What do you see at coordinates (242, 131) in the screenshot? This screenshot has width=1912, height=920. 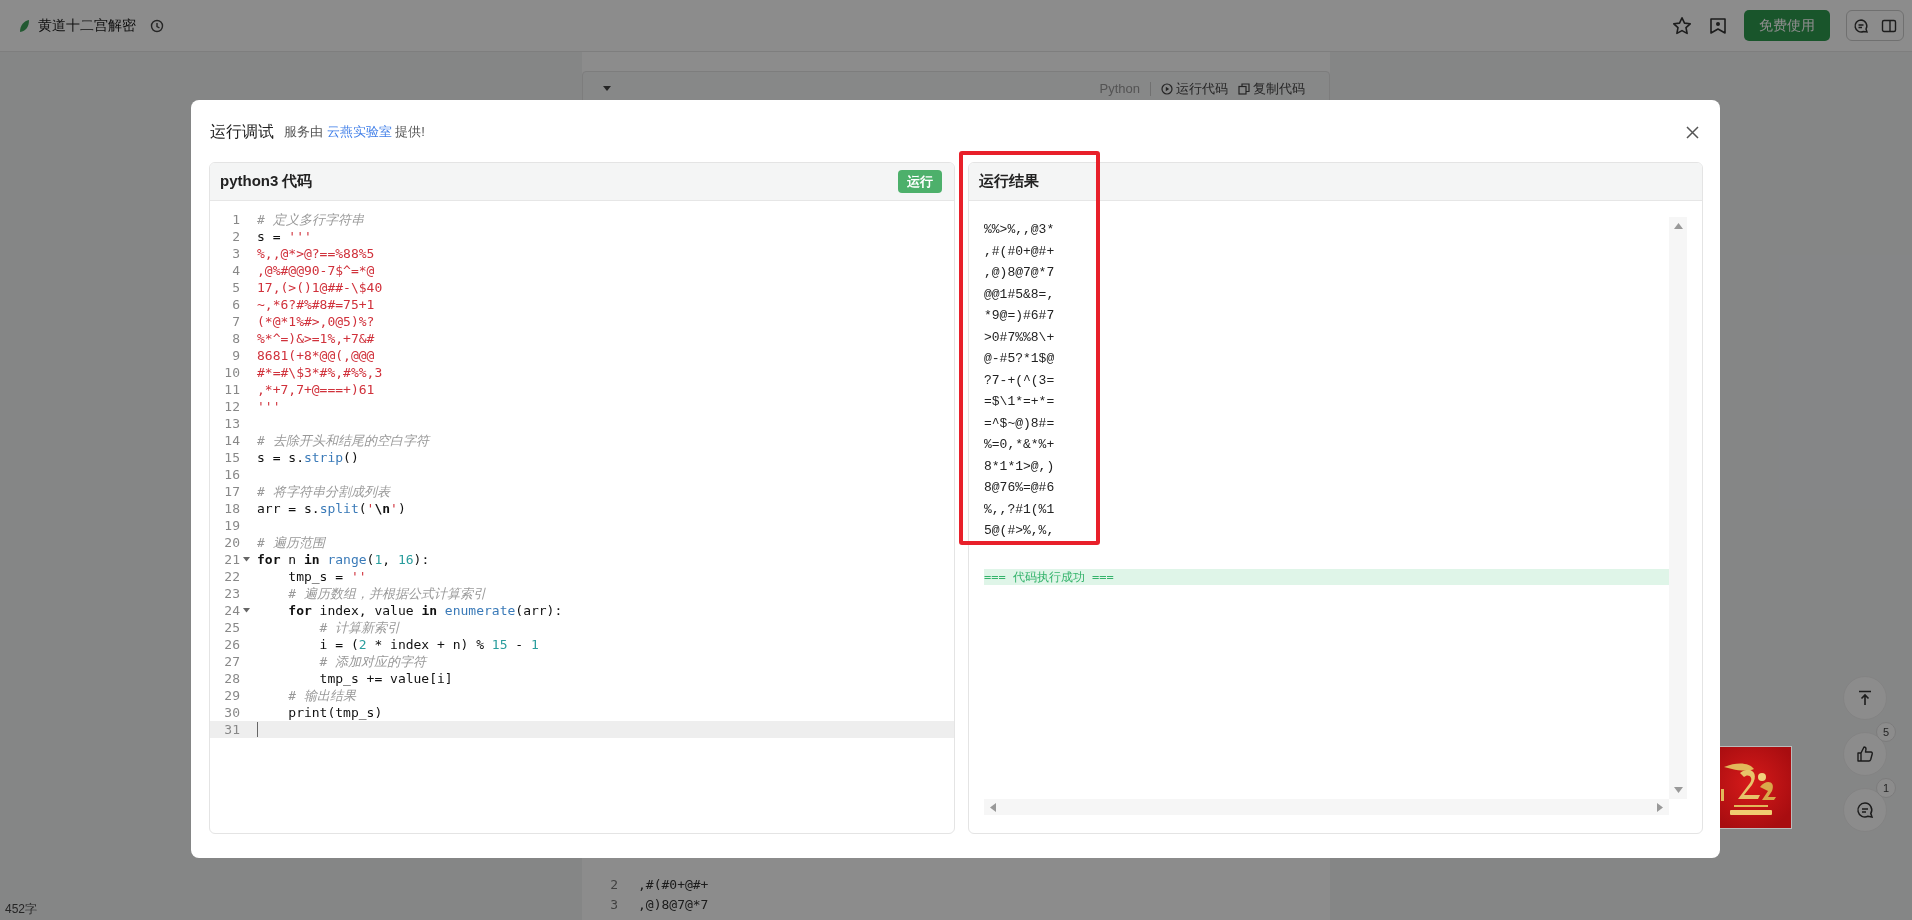 I see `dialog-title: 运行调试` at bounding box center [242, 131].